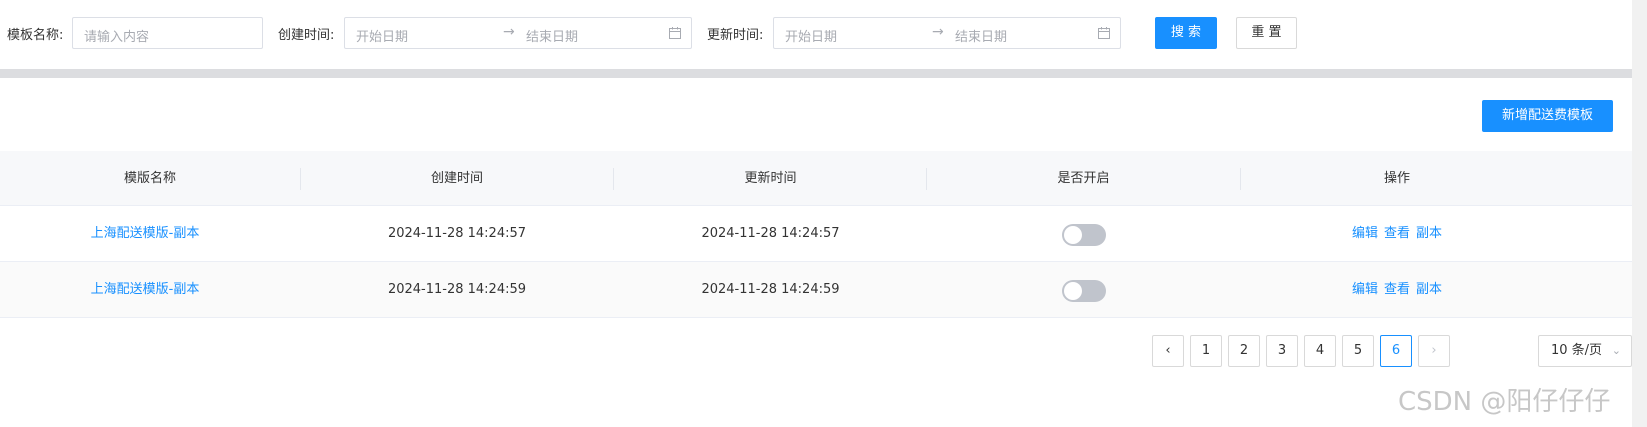 Image resolution: width=1647 pixels, height=427 pixels. Describe the element at coordinates (1266, 33) in the screenshot. I see `reset-button: 重 置` at that location.